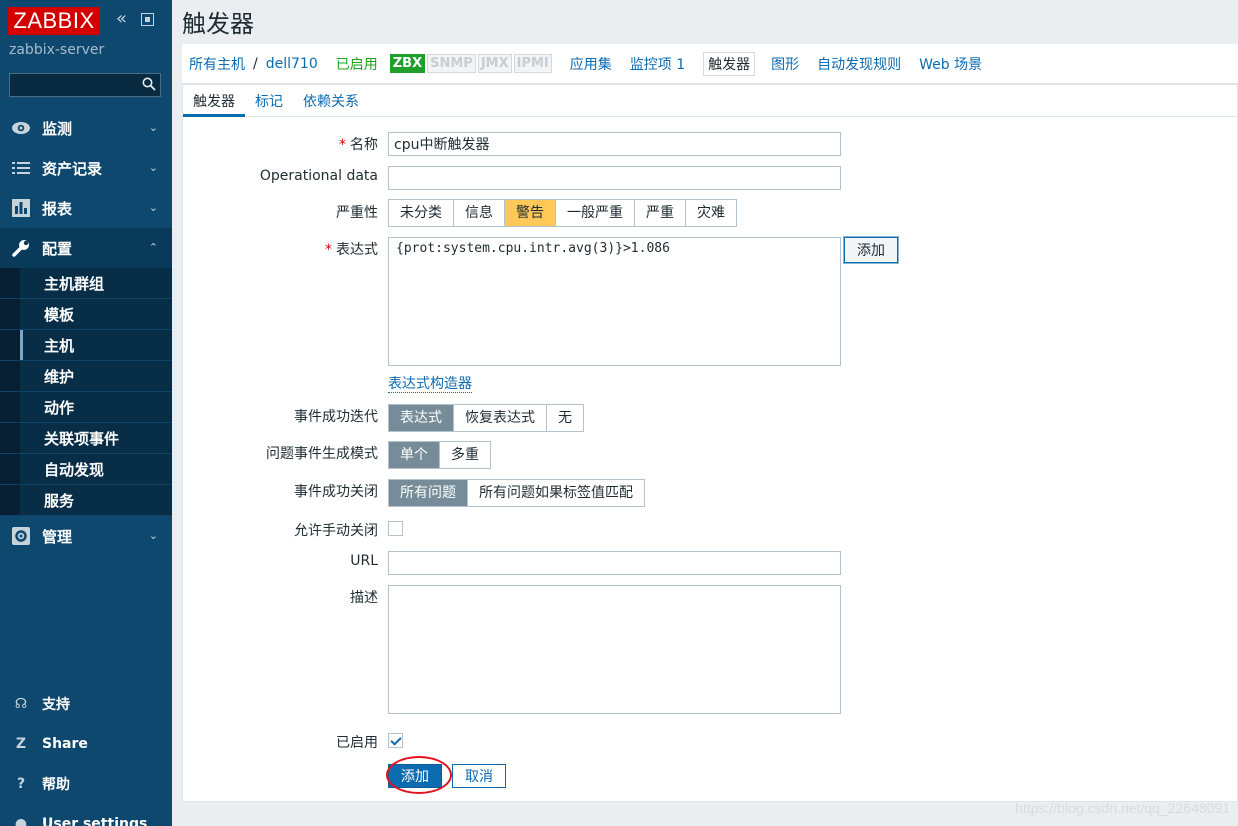 The image size is (1238, 826). I want to click on tag-zbx: ZBX, so click(407, 63).